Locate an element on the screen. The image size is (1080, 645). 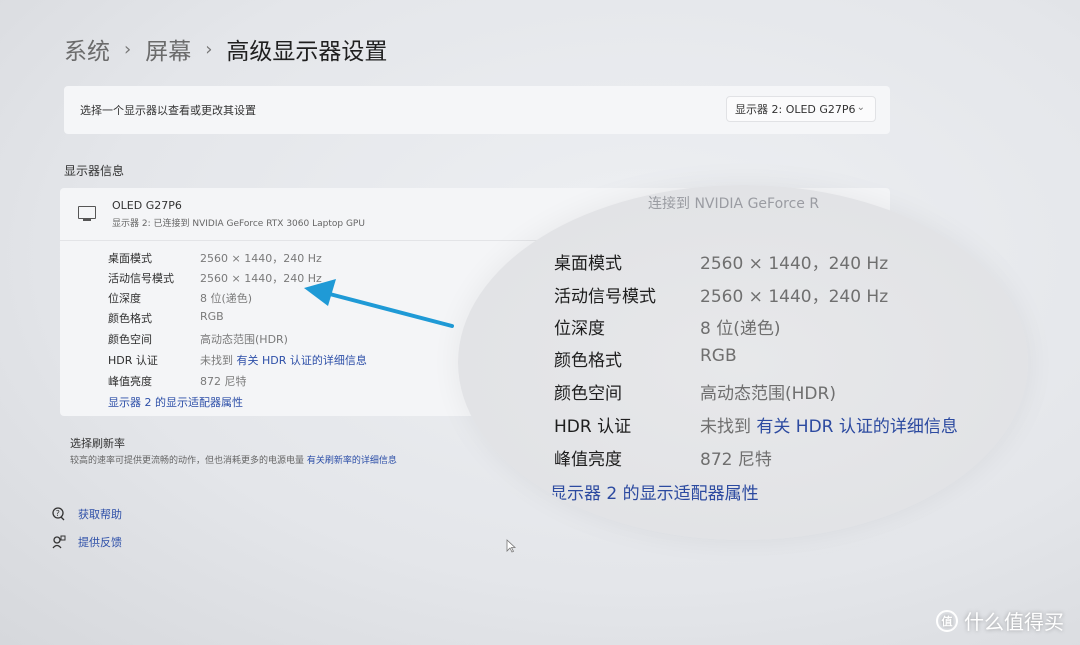
watermark: 值 什么值得买 is located at coordinates (1000, 620).